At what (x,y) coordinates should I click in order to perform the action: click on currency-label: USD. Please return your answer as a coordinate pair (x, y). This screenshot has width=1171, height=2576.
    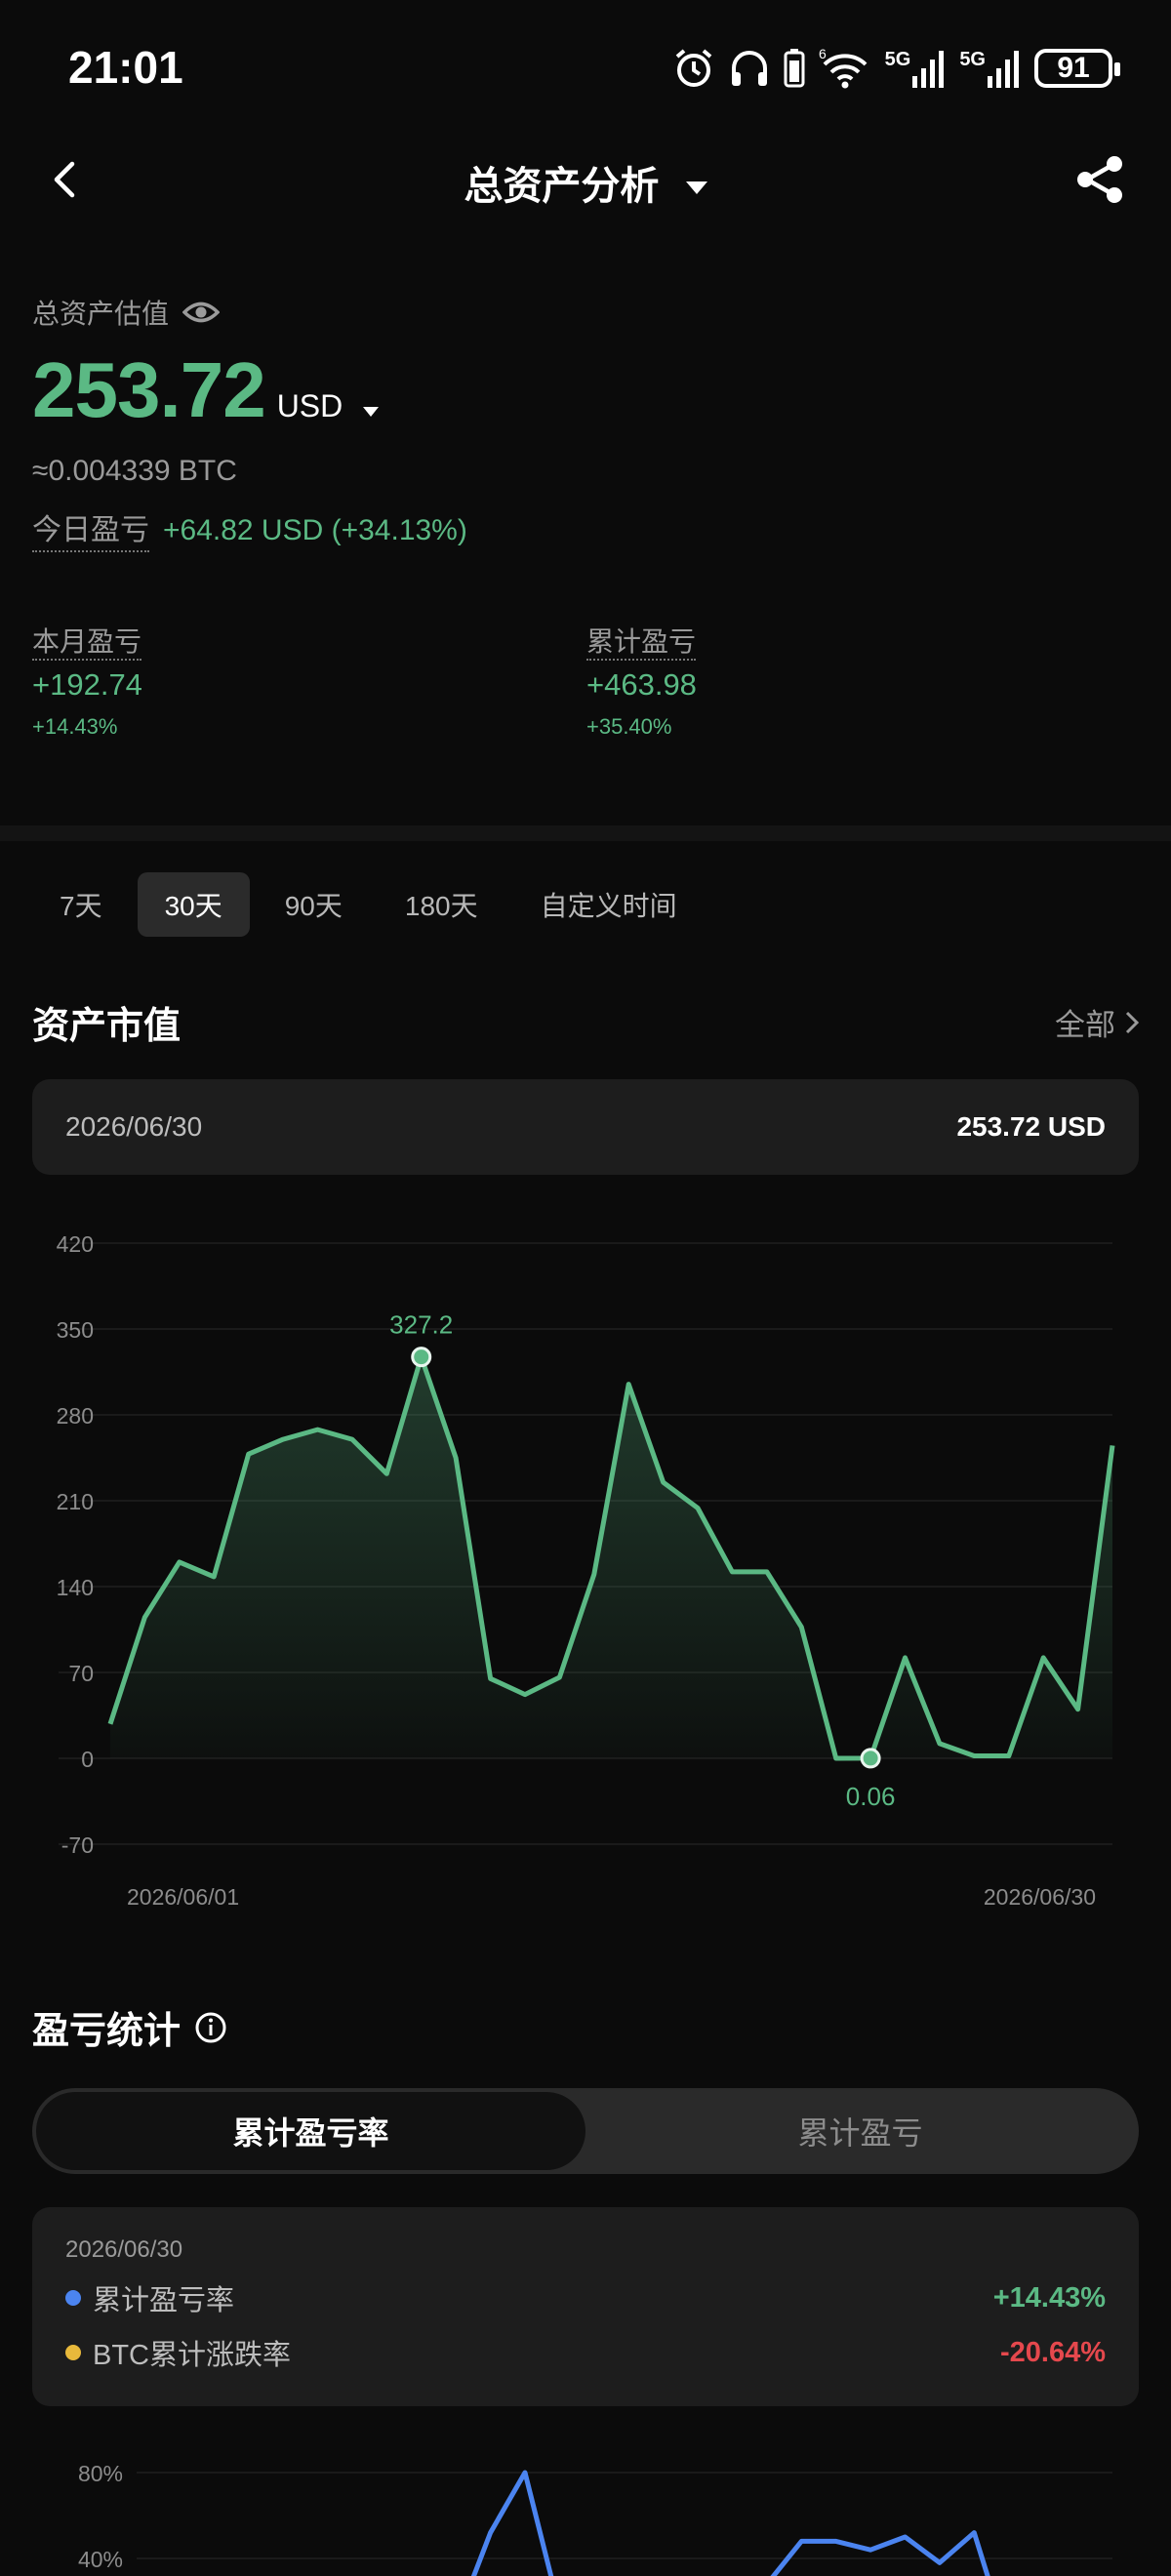
    Looking at the image, I should click on (309, 405).